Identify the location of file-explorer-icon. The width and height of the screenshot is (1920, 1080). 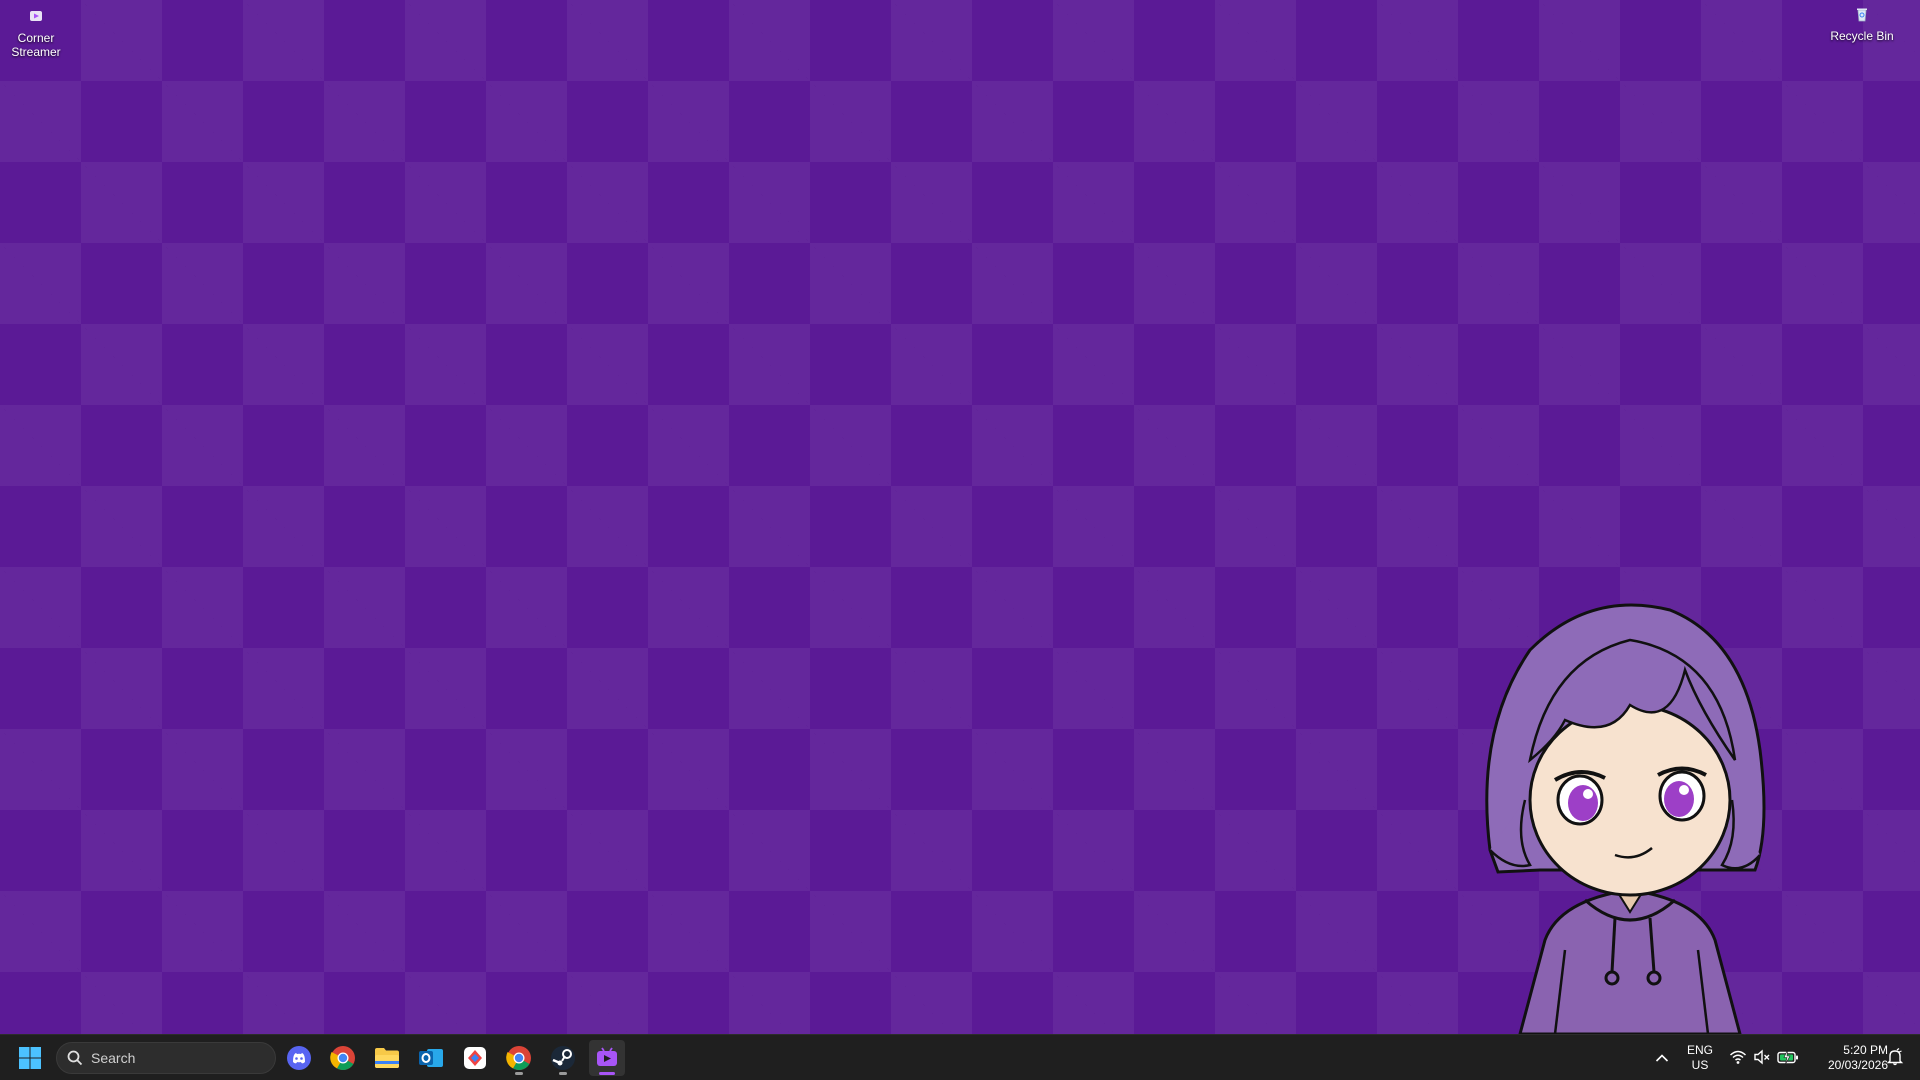
(387, 1058).